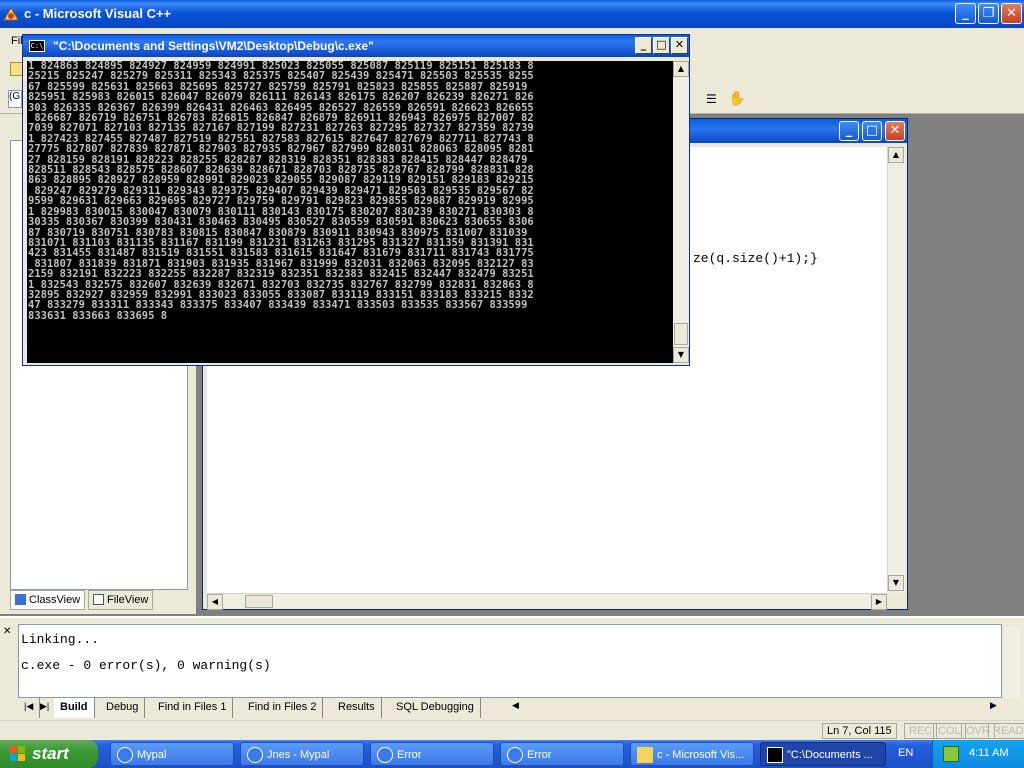  I want to click on scroll-up-icon: ▲, so click(896, 155).